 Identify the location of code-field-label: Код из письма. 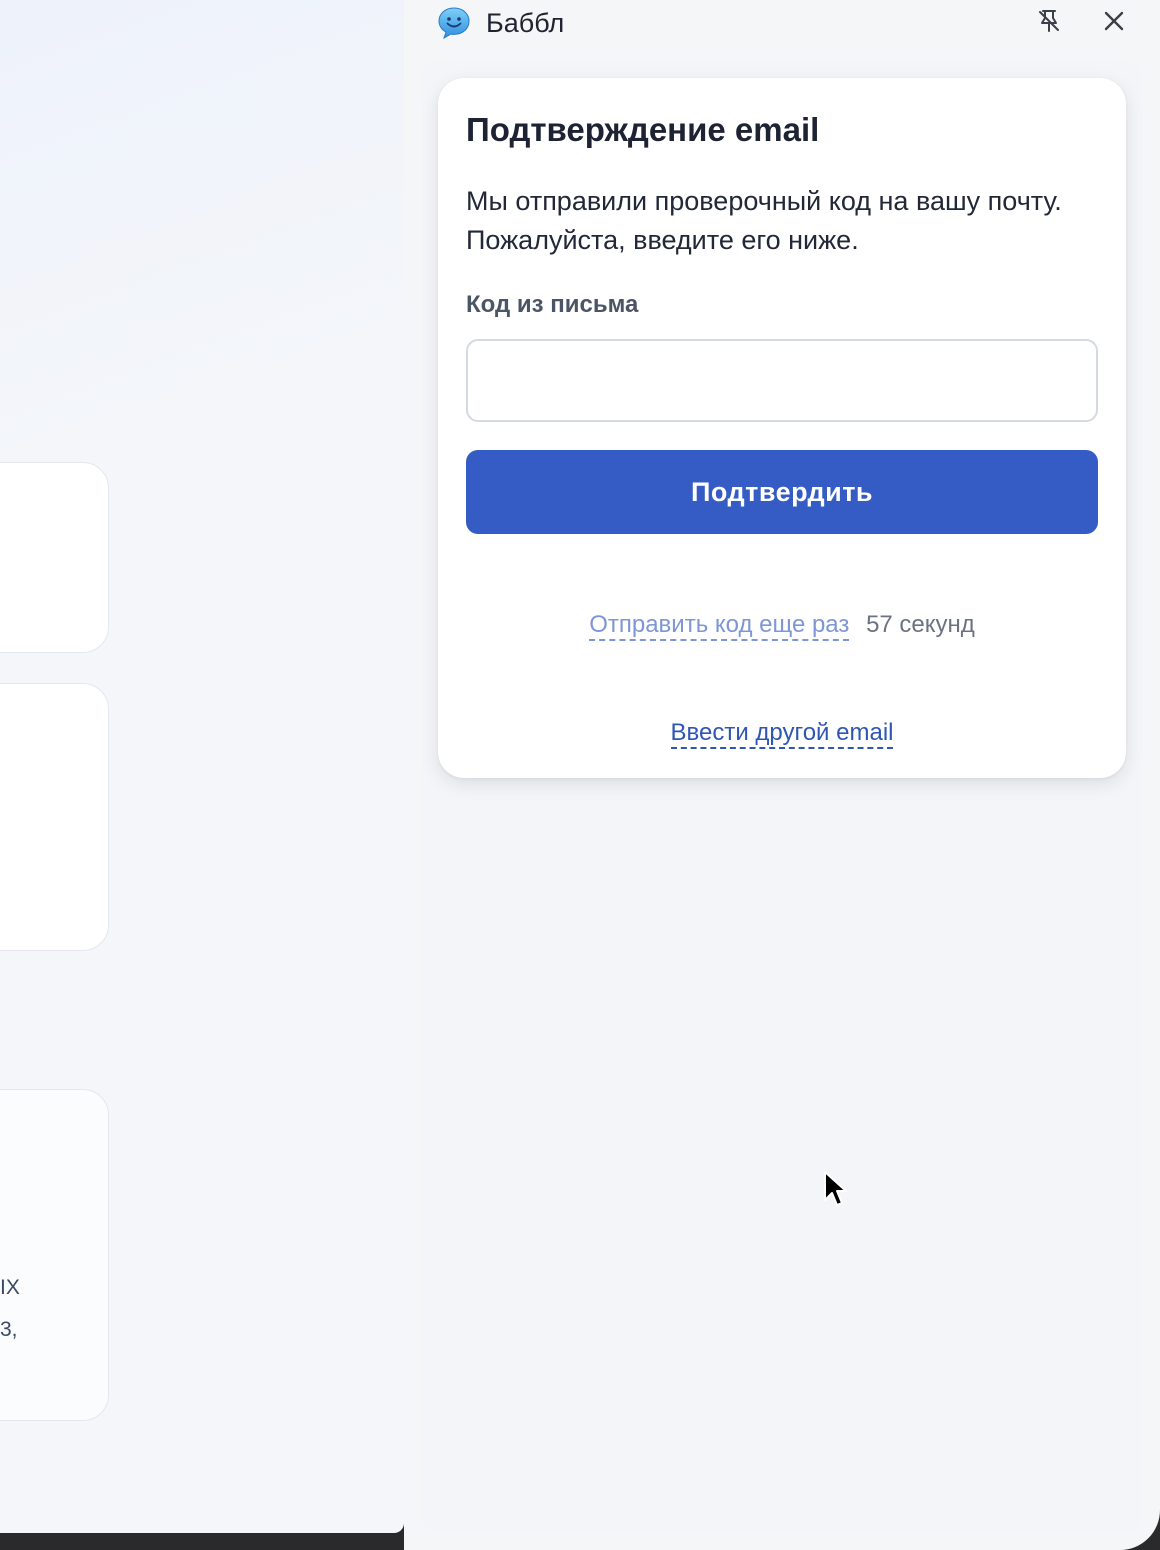
(552, 304).